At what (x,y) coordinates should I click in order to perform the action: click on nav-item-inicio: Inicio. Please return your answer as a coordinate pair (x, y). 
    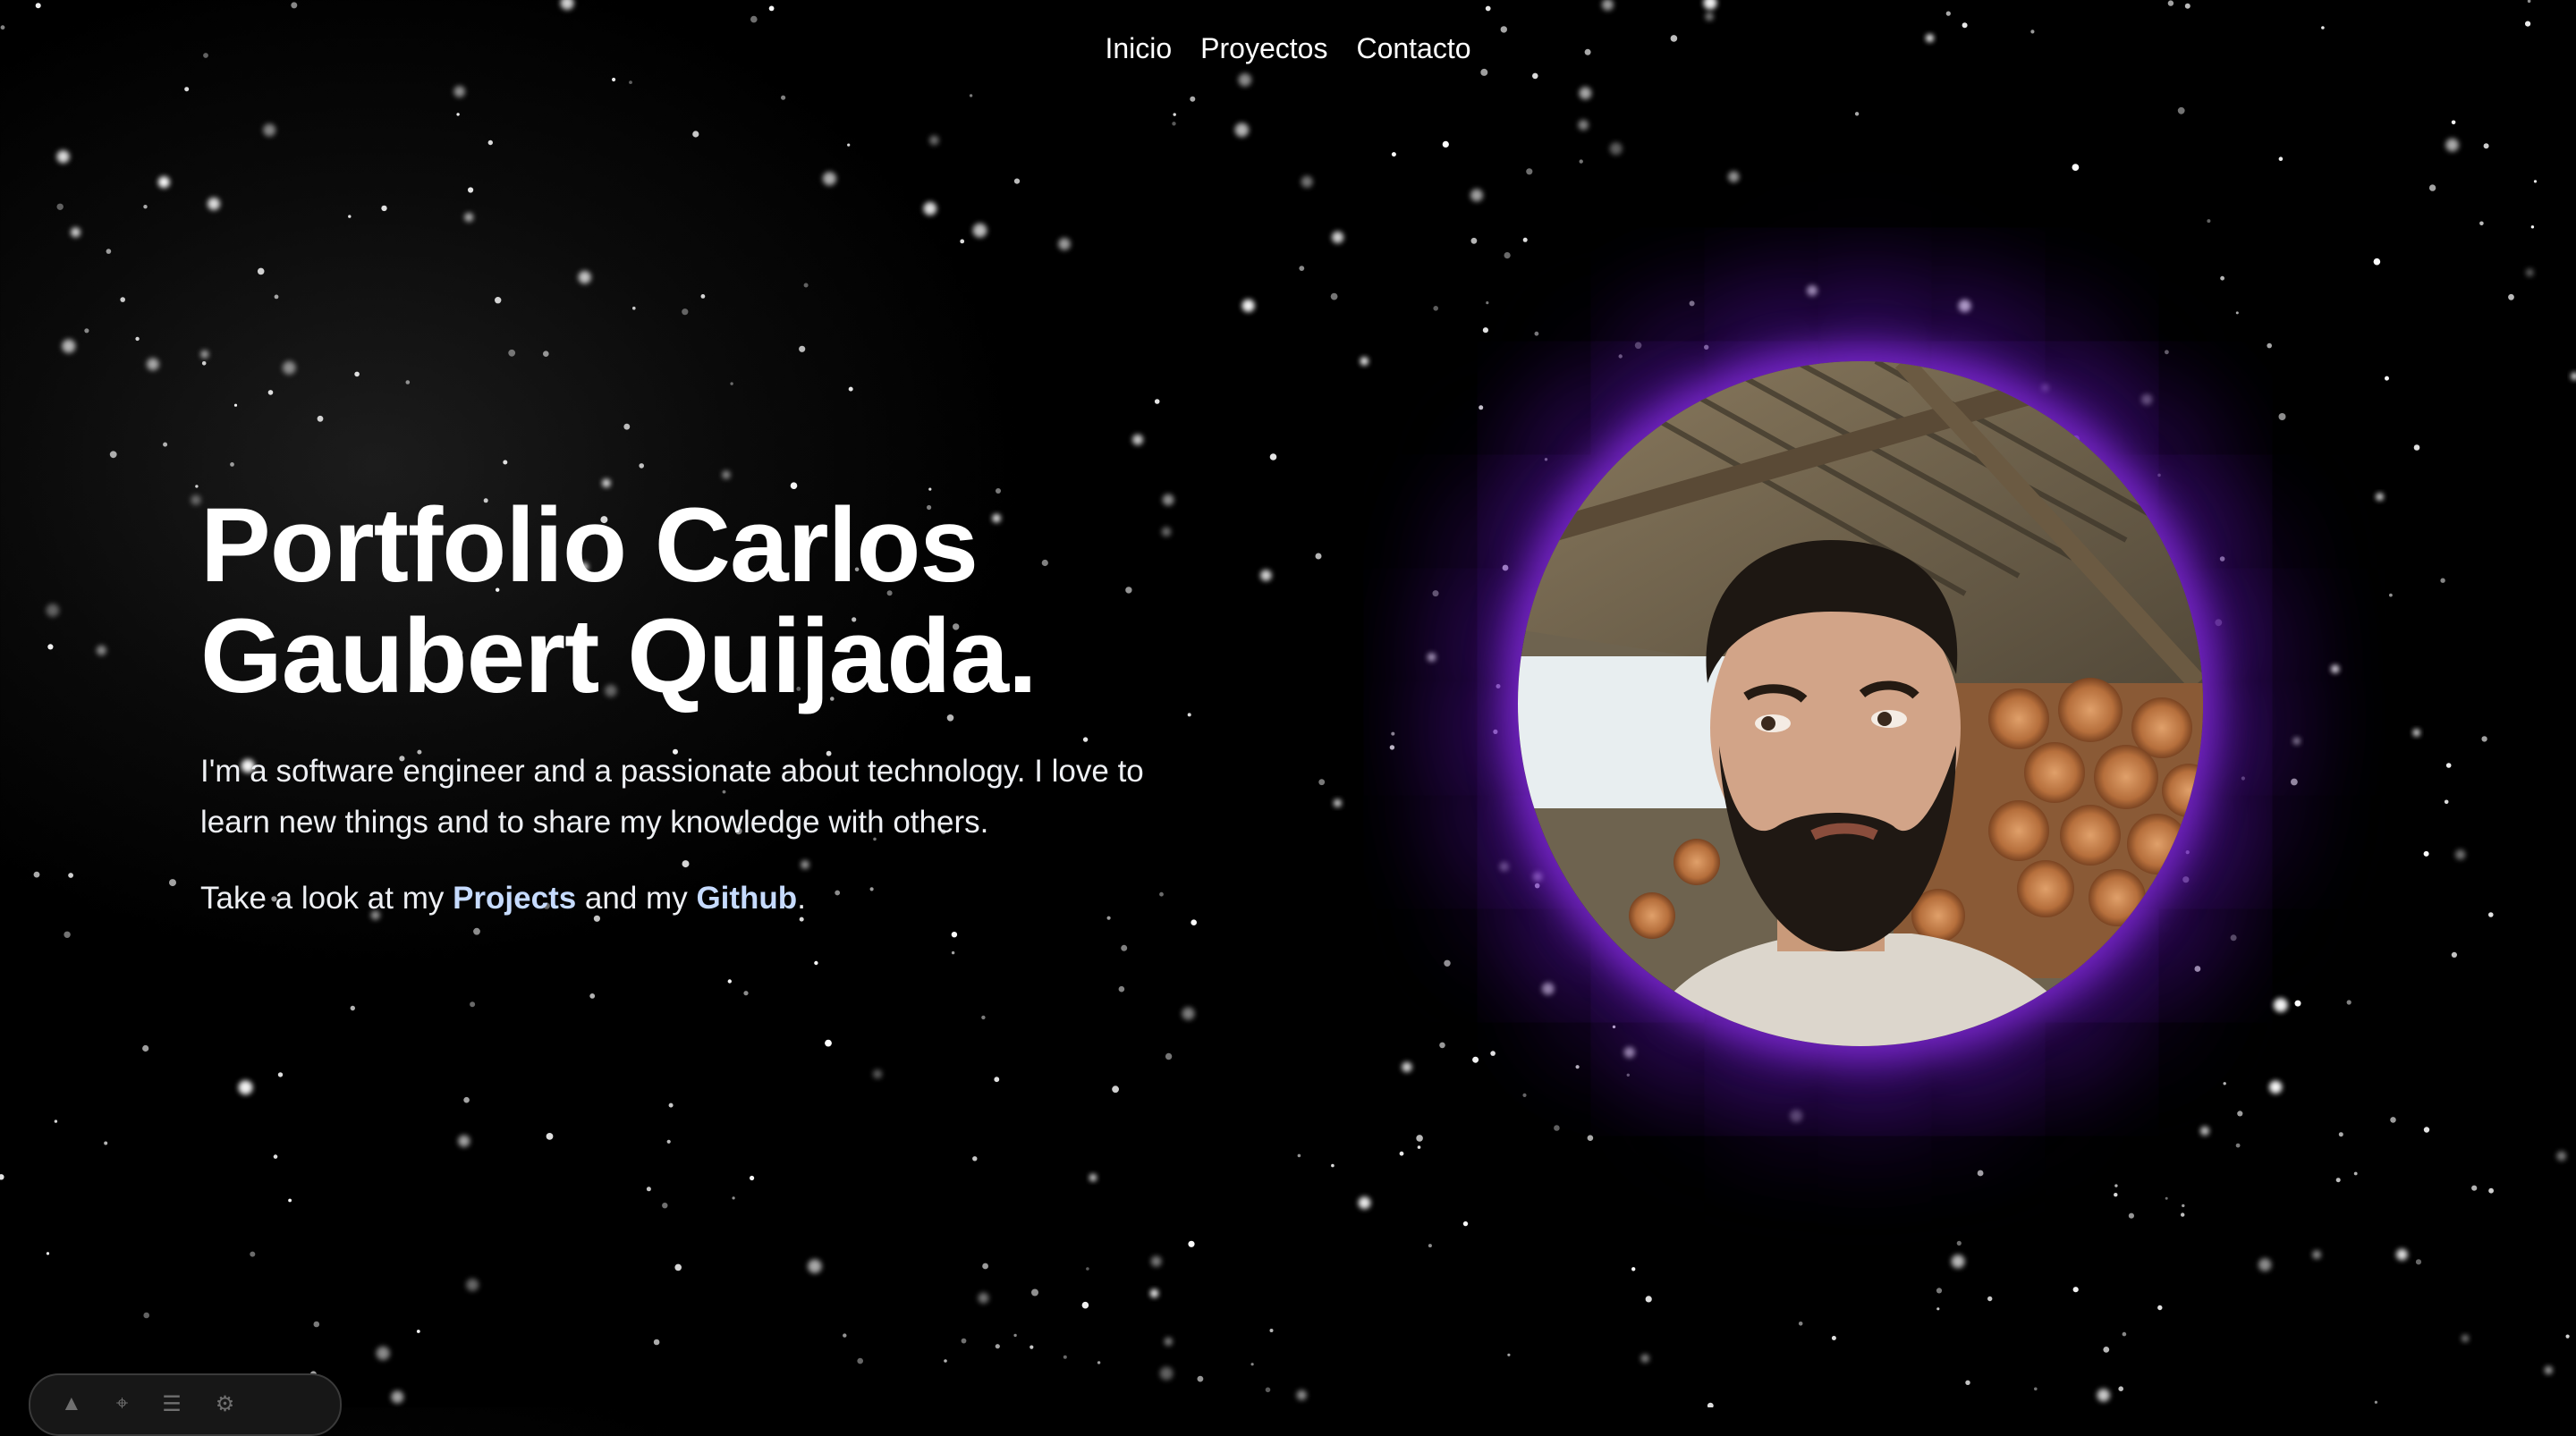
    Looking at the image, I should click on (1138, 49).